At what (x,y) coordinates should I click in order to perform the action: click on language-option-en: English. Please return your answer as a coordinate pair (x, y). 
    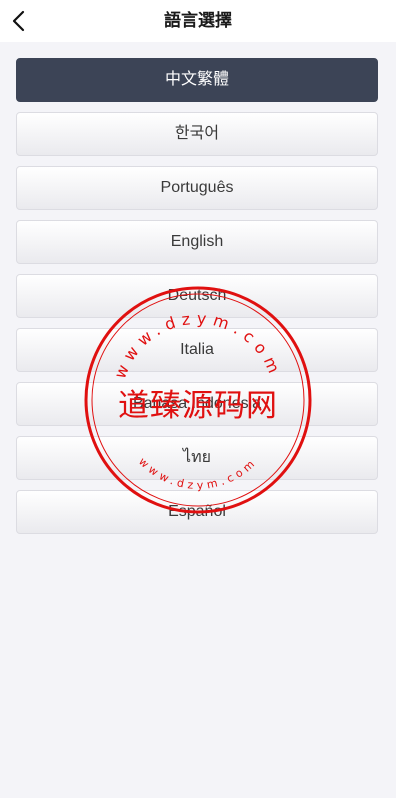
    Looking at the image, I should click on (197, 242).